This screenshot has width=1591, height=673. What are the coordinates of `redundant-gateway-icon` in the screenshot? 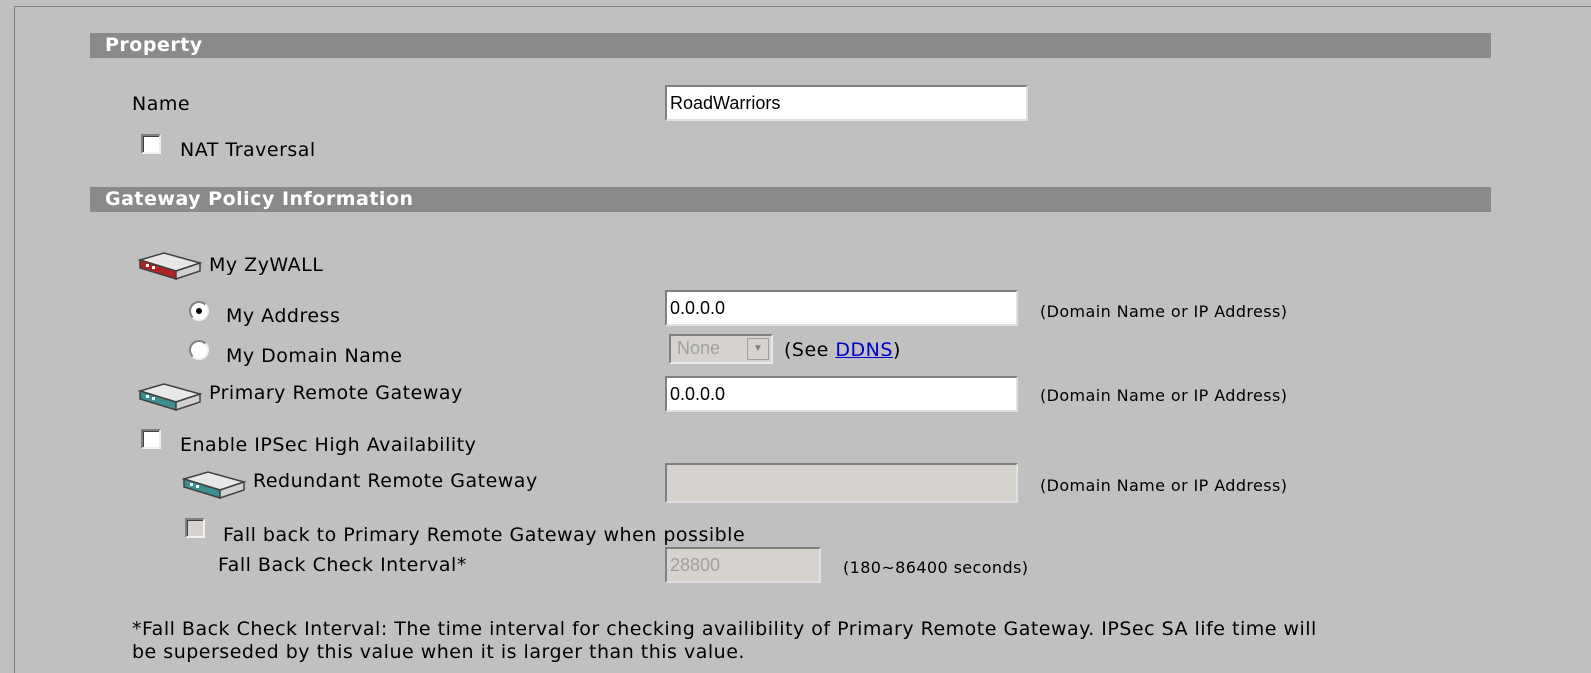 It's located at (214, 485).